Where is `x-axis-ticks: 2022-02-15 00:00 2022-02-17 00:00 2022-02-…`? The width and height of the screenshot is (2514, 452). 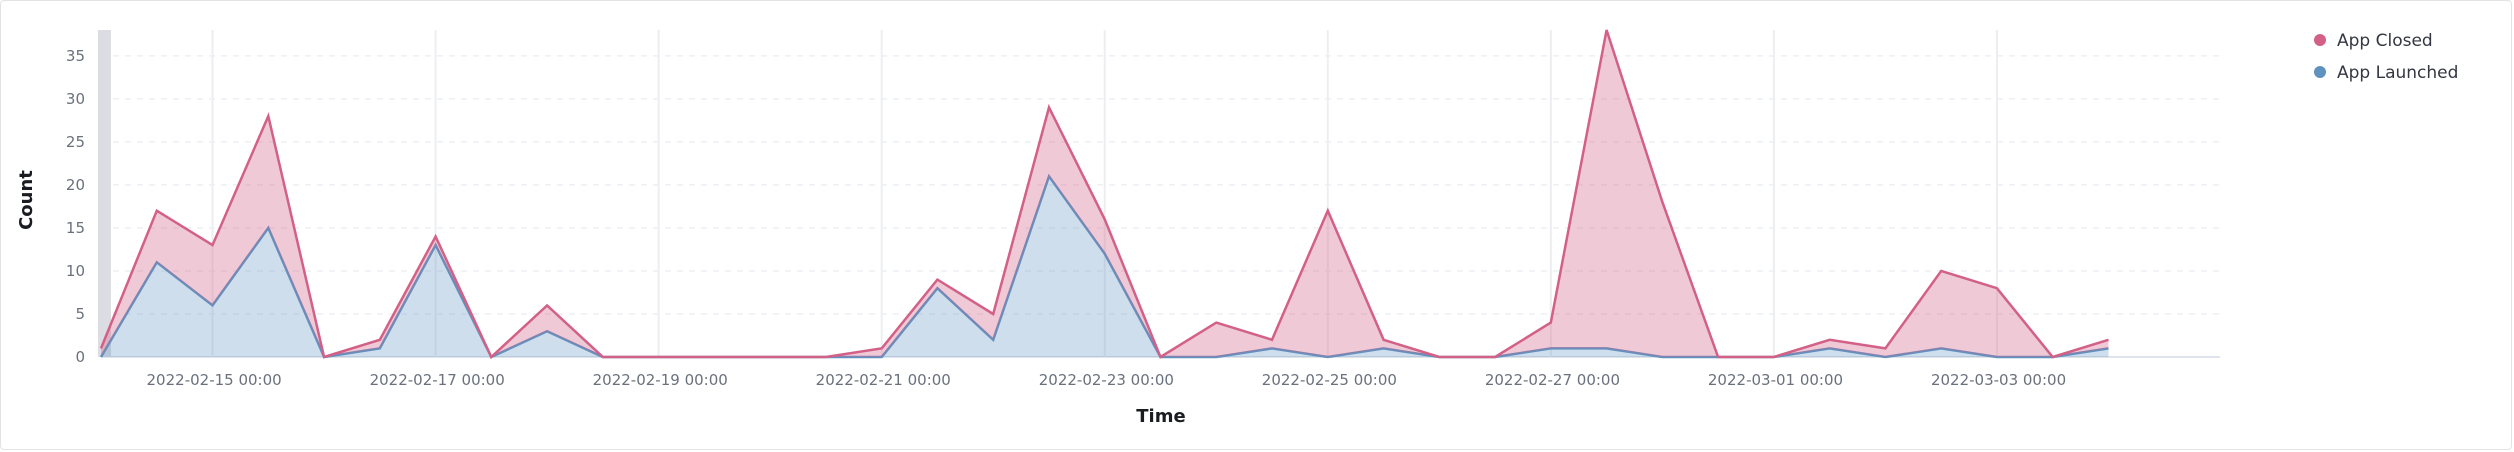 x-axis-ticks: 2022-02-15 00:00 2022-02-17 00:00 2022-02-… is located at coordinates (1107, 380).